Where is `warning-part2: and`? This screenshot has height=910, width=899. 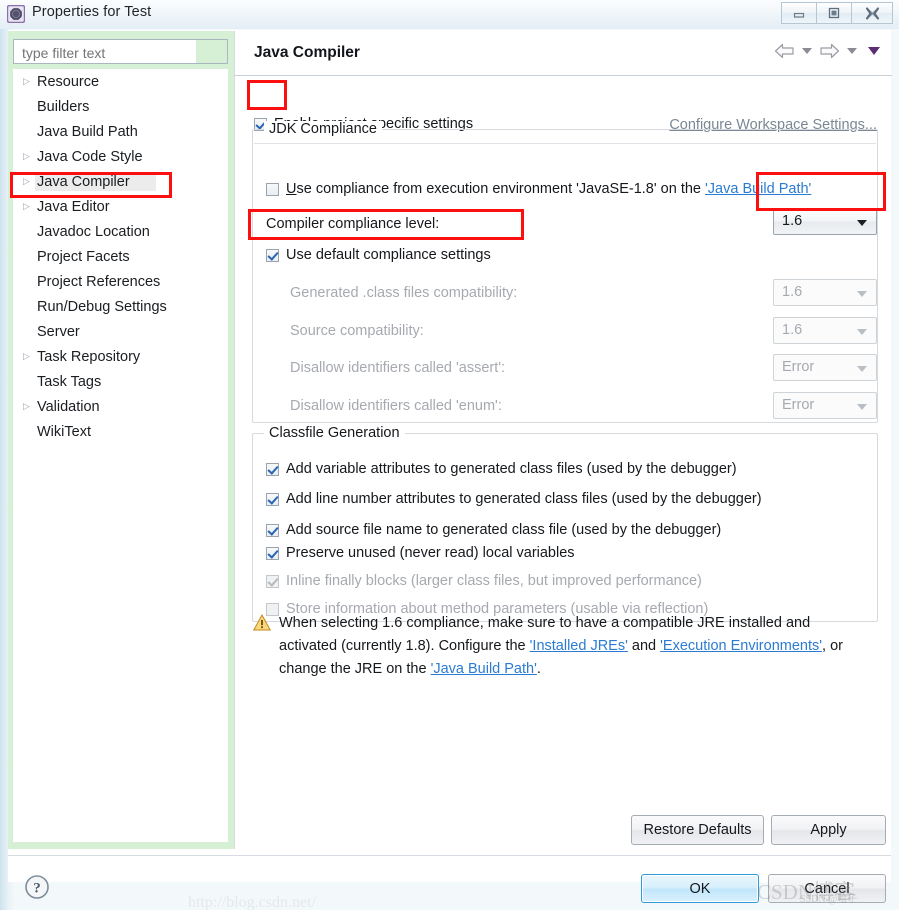
warning-part2: and is located at coordinates (644, 646).